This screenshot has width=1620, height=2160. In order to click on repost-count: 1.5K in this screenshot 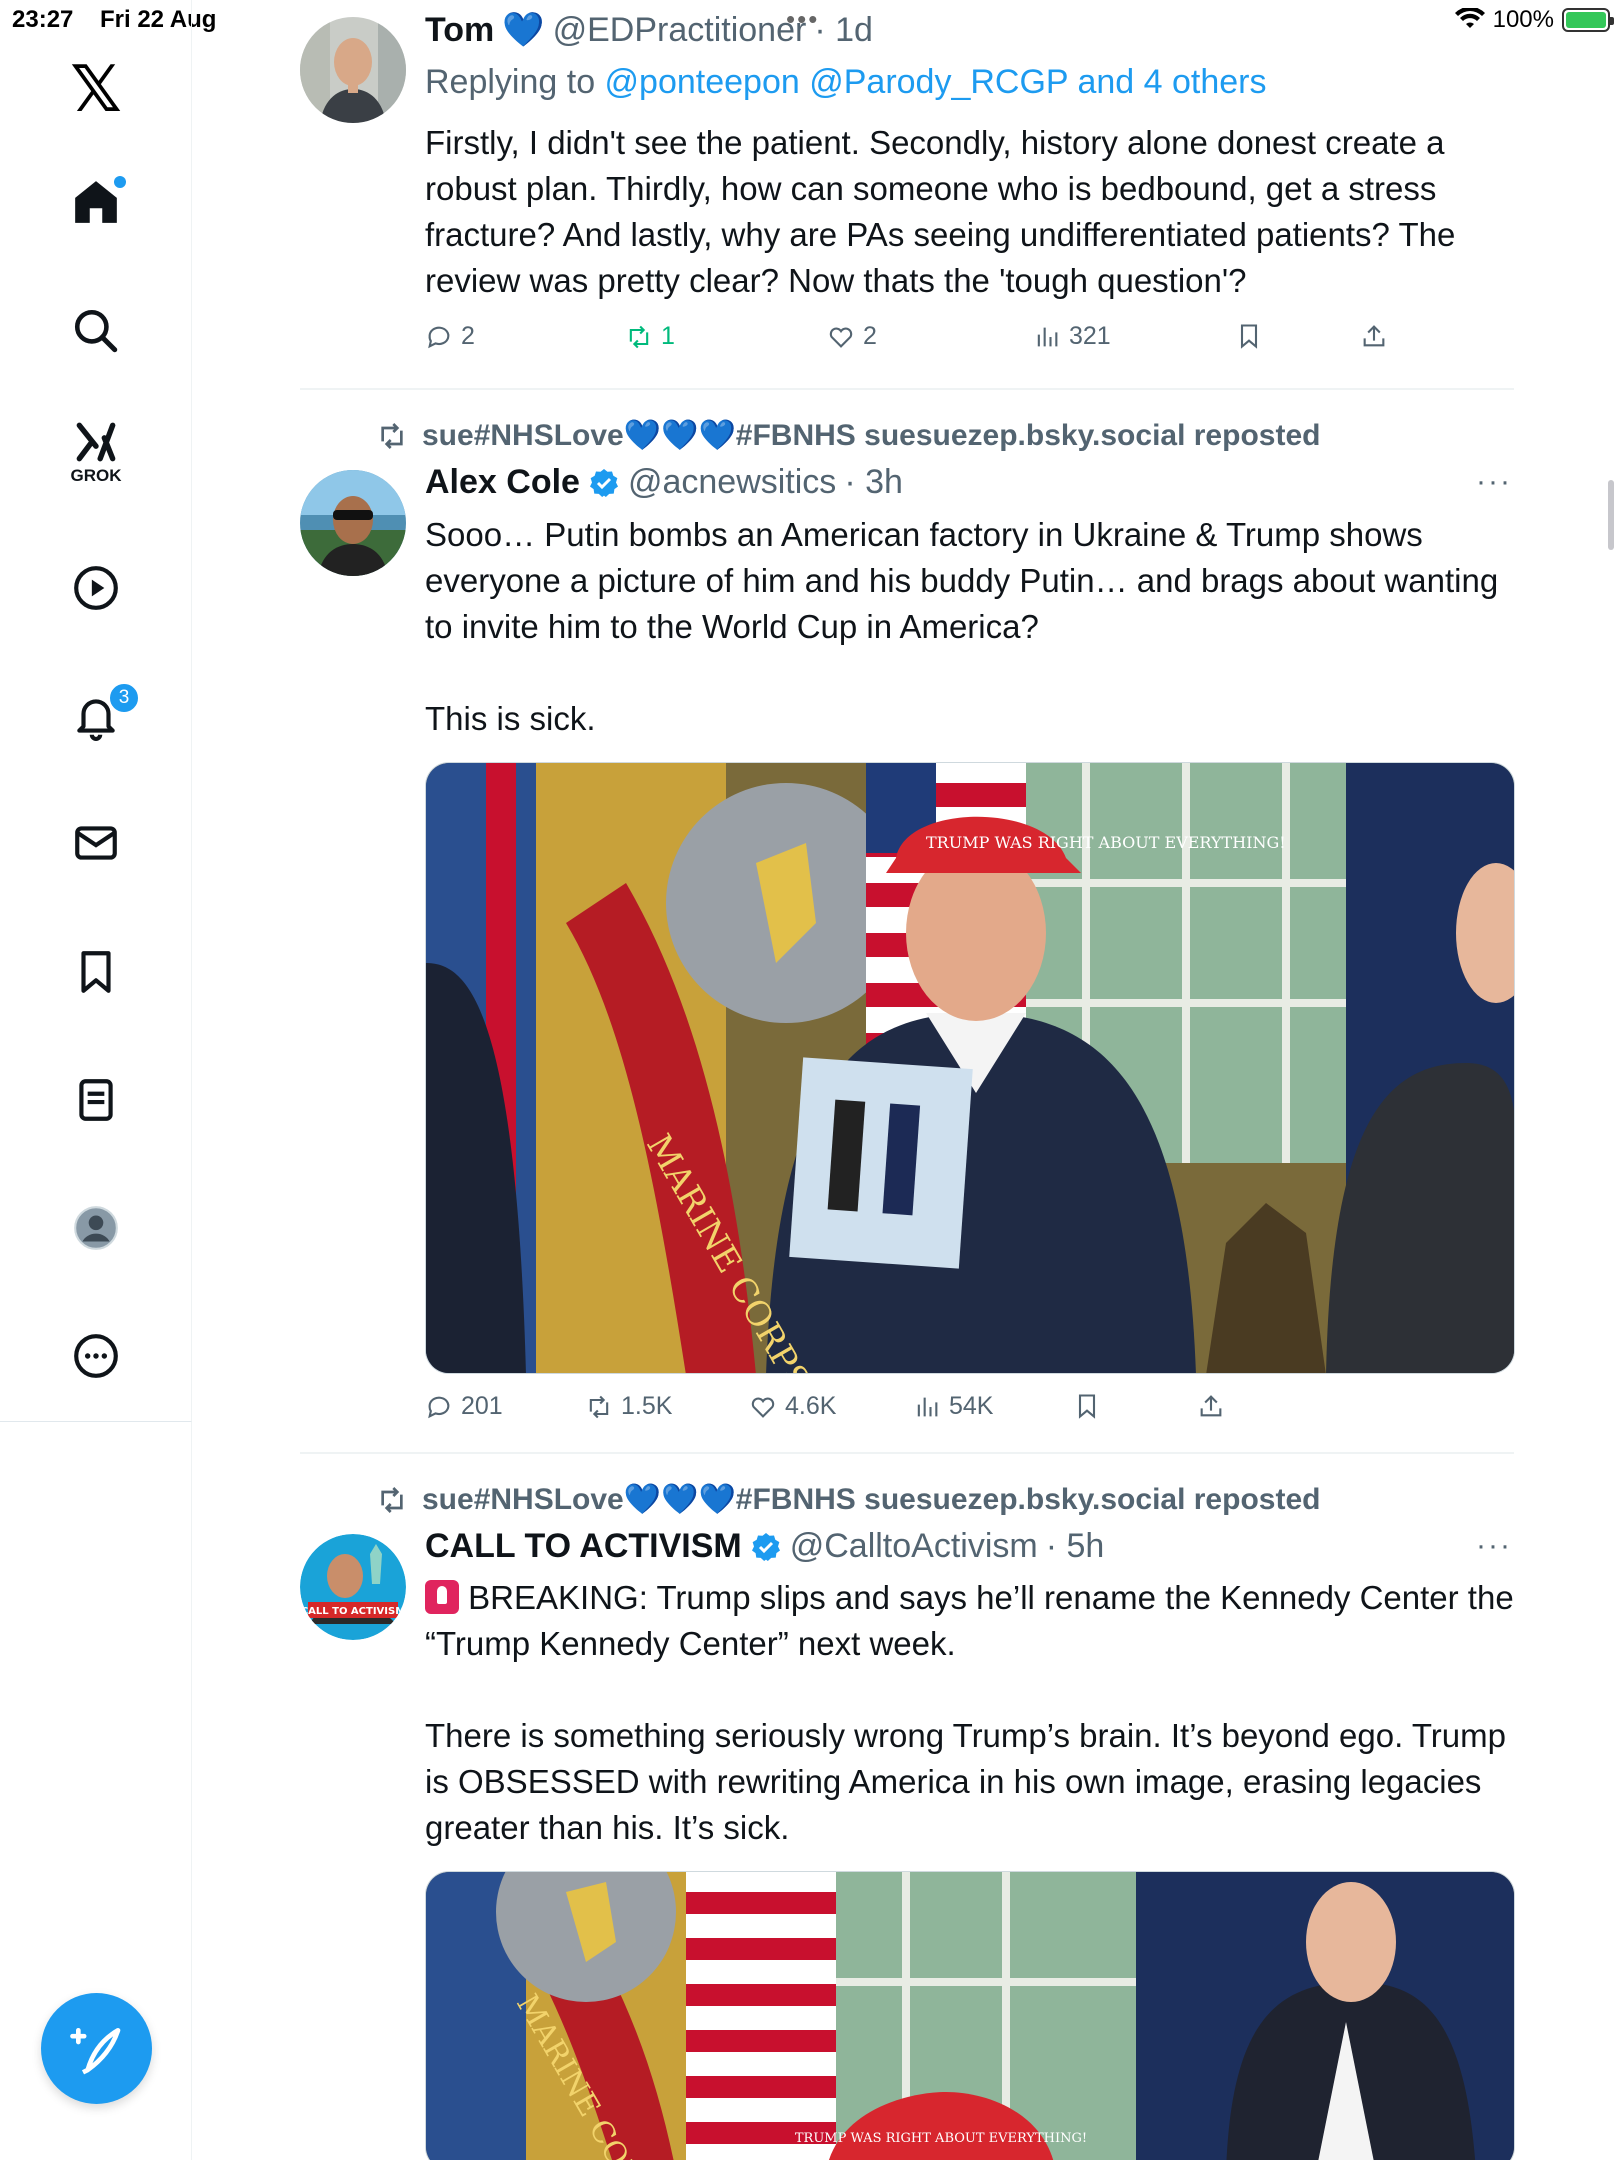, I will do `click(647, 1406)`.